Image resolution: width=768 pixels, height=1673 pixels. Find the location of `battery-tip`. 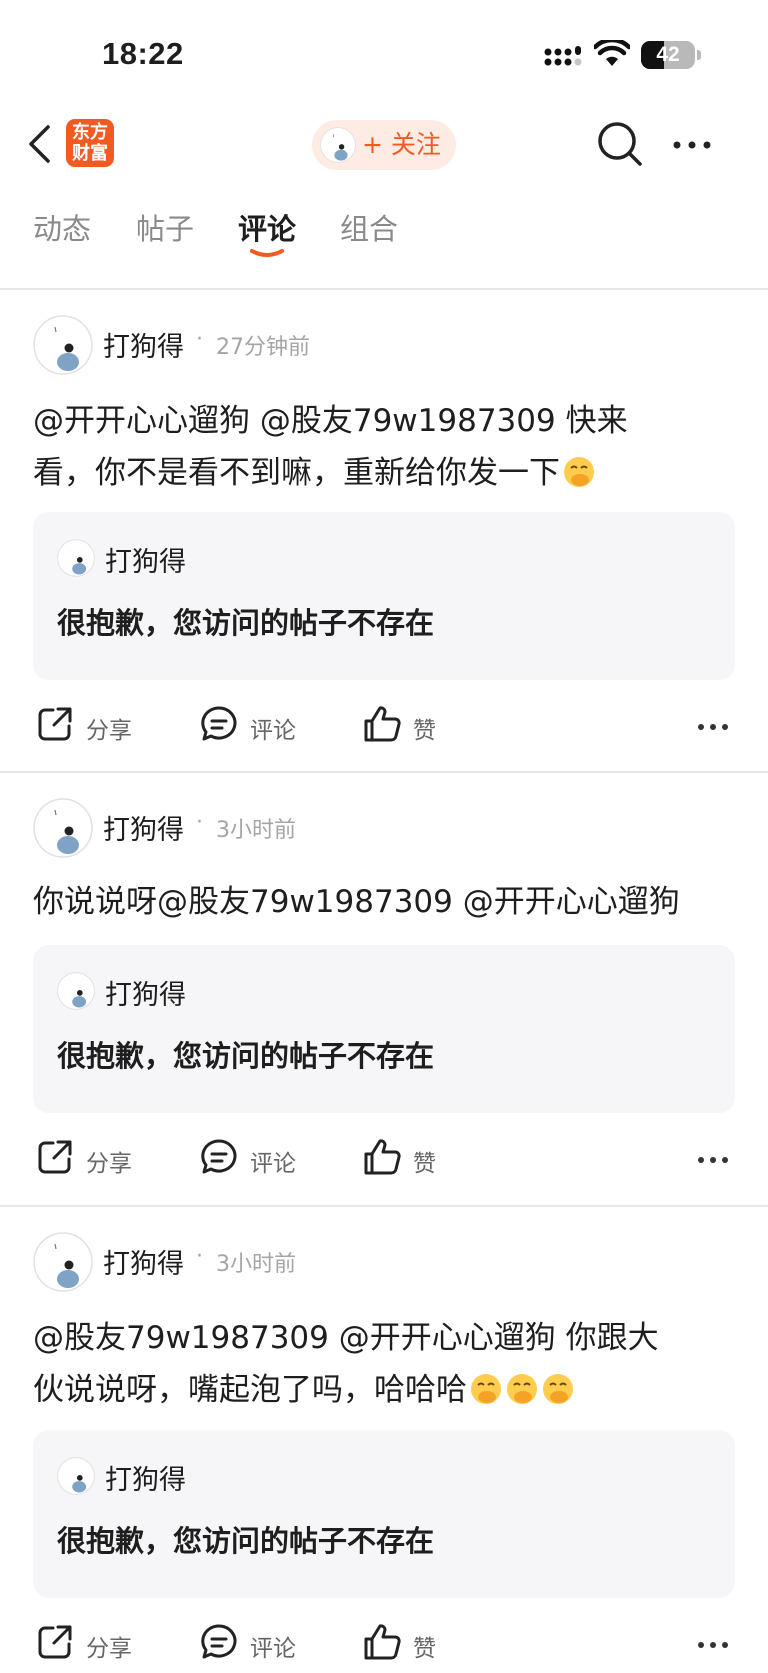

battery-tip is located at coordinates (699, 55).